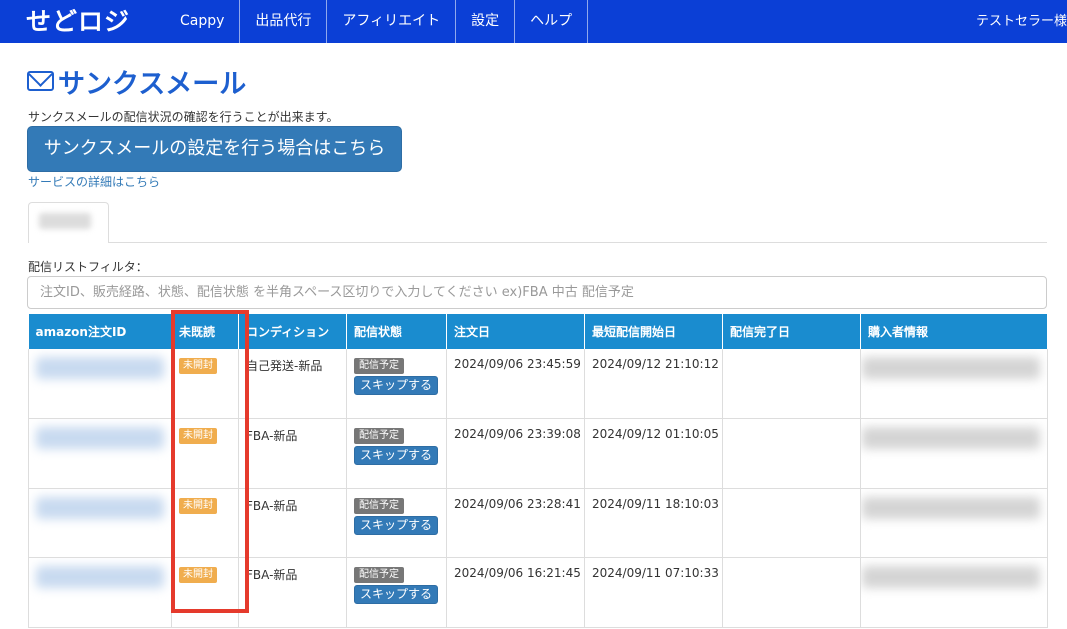 Image resolution: width=1067 pixels, height=629 pixels. Describe the element at coordinates (653, 453) in the screenshot. I see `earliest-start-cell: 2024/09/12 01:10:05` at that location.